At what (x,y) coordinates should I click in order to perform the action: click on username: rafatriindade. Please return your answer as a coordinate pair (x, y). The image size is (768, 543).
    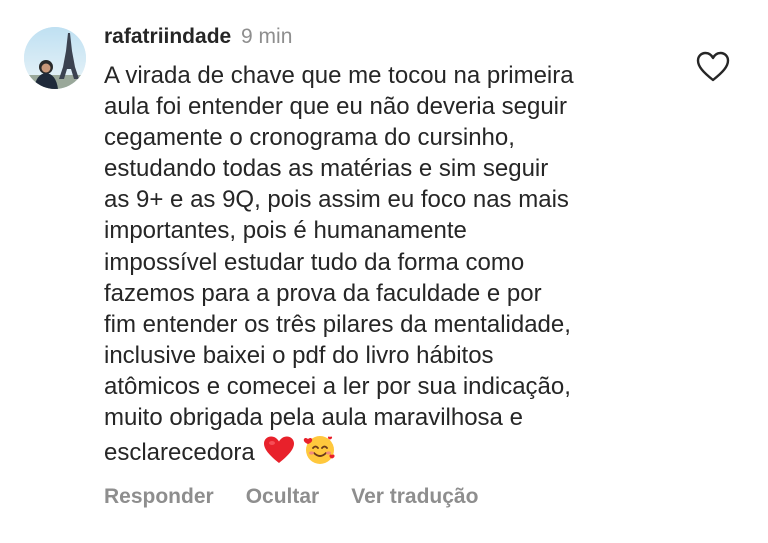
    Looking at the image, I should click on (167, 36).